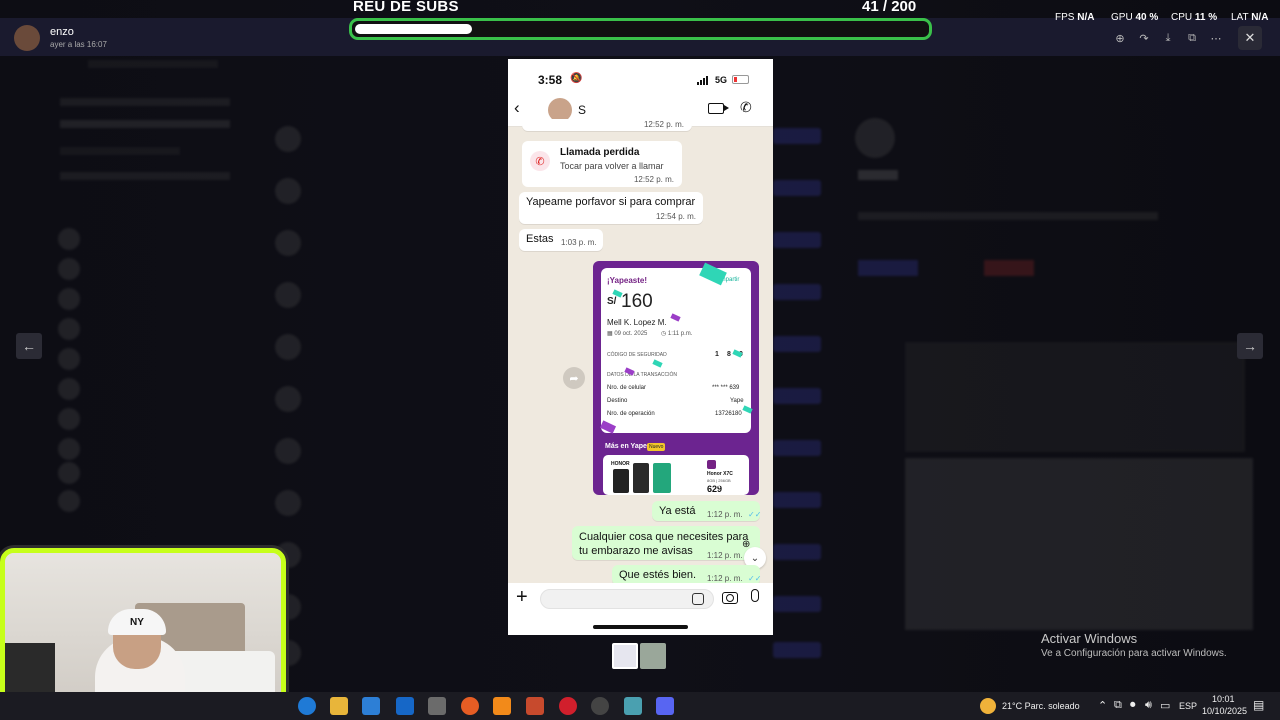 This screenshot has width=1280, height=720. Describe the element at coordinates (1118, 705) in the screenshot. I see `tray-icon: ⧉` at that location.